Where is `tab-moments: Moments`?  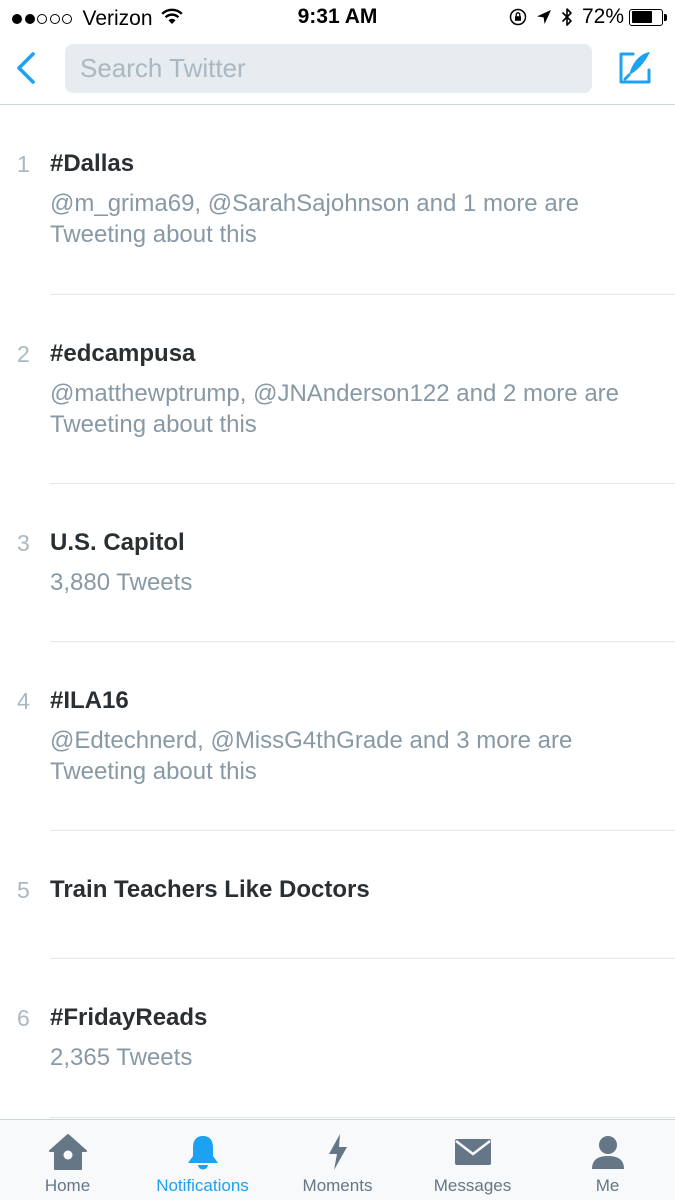
tab-moments: Moments is located at coordinates (337, 1160).